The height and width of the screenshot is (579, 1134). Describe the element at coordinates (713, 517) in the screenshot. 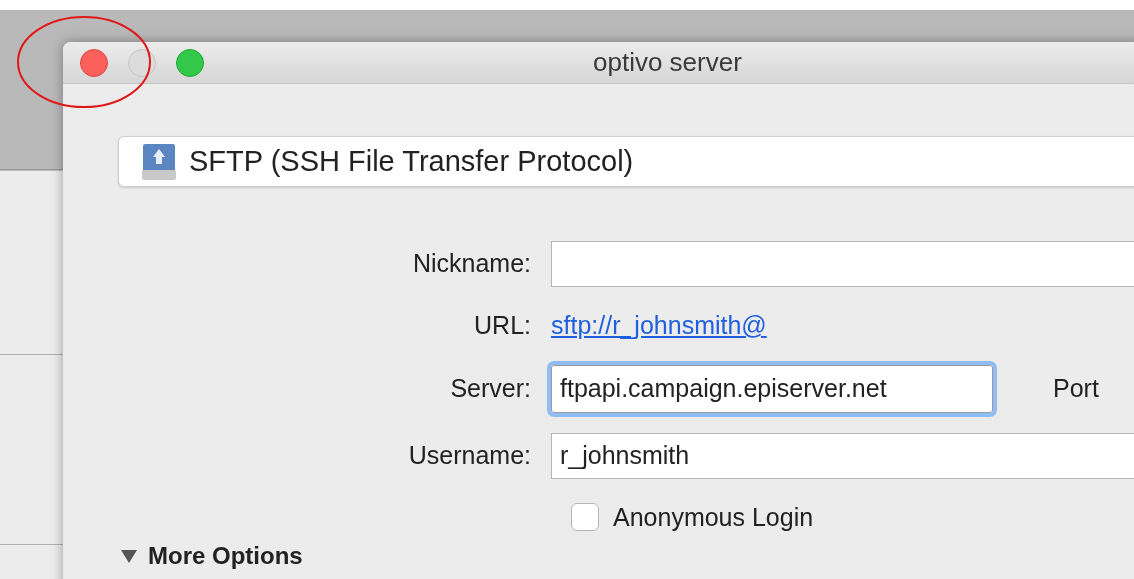

I see `checkbox-label: Anonymous Login` at that location.